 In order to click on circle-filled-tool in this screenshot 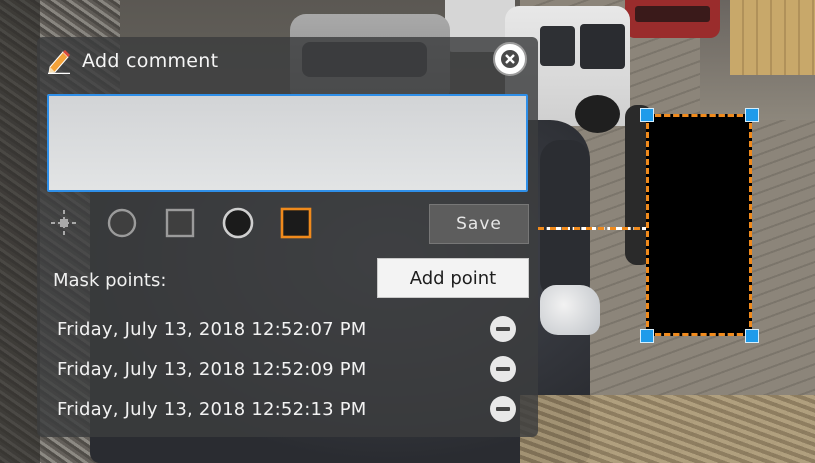, I will do `click(238, 223)`.